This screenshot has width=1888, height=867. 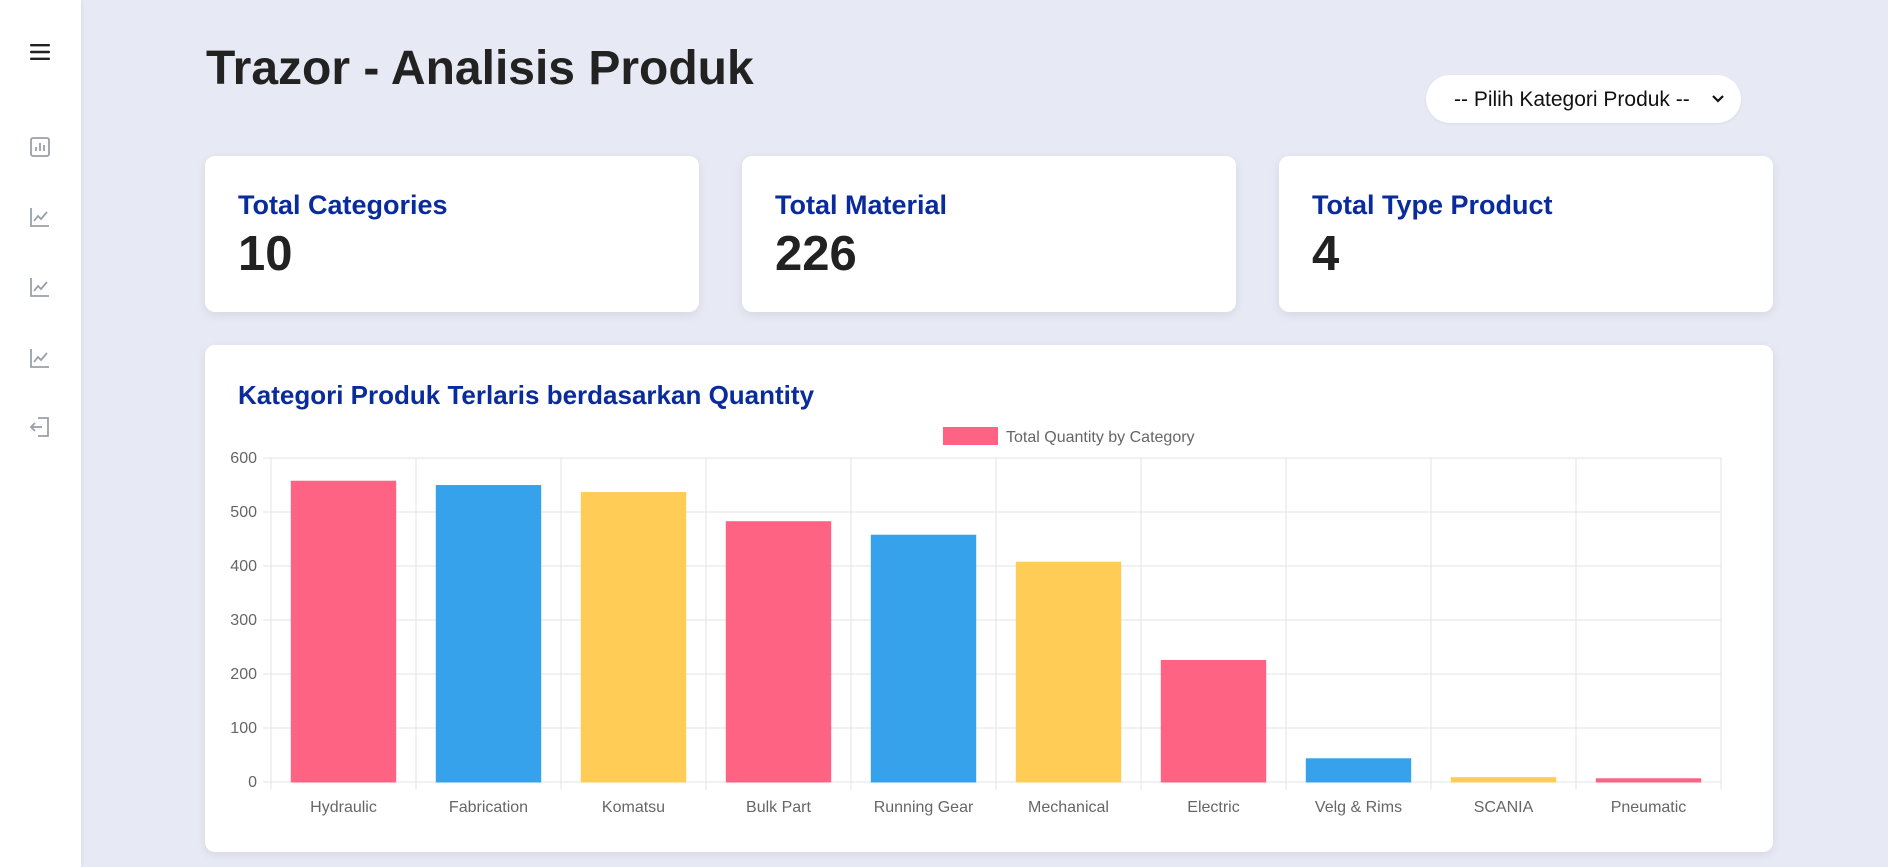 I want to click on chart-legend: Total Quantity by Category, so click(x=1069, y=436).